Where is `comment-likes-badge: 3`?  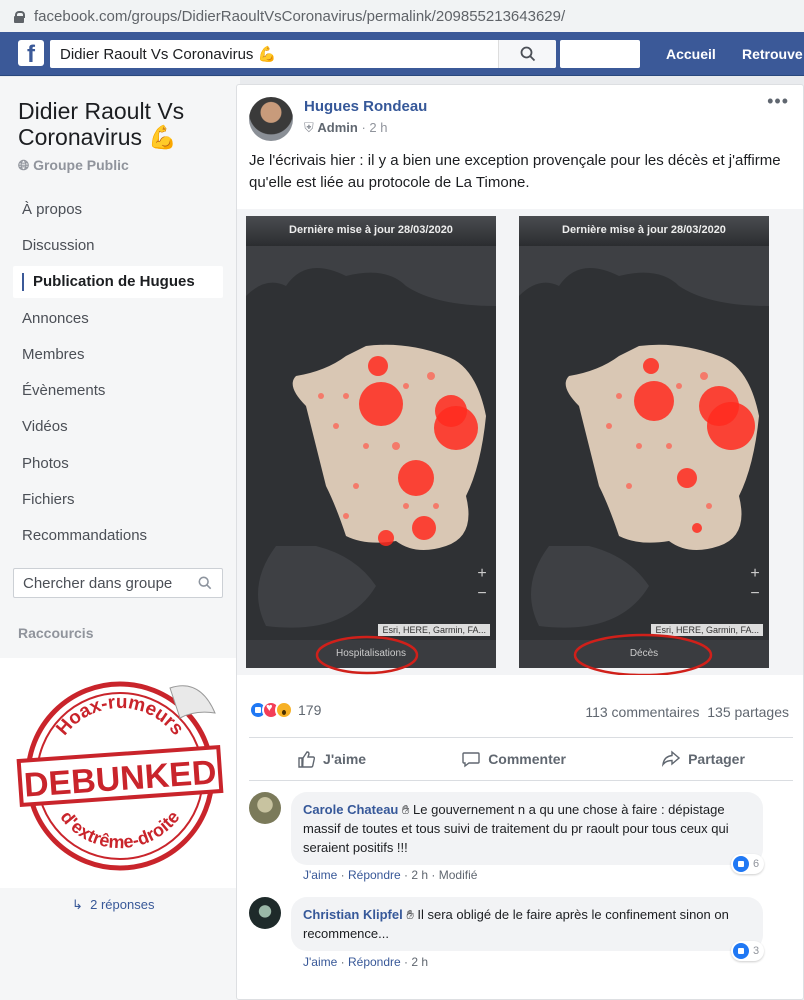 comment-likes-badge: 3 is located at coordinates (748, 951).